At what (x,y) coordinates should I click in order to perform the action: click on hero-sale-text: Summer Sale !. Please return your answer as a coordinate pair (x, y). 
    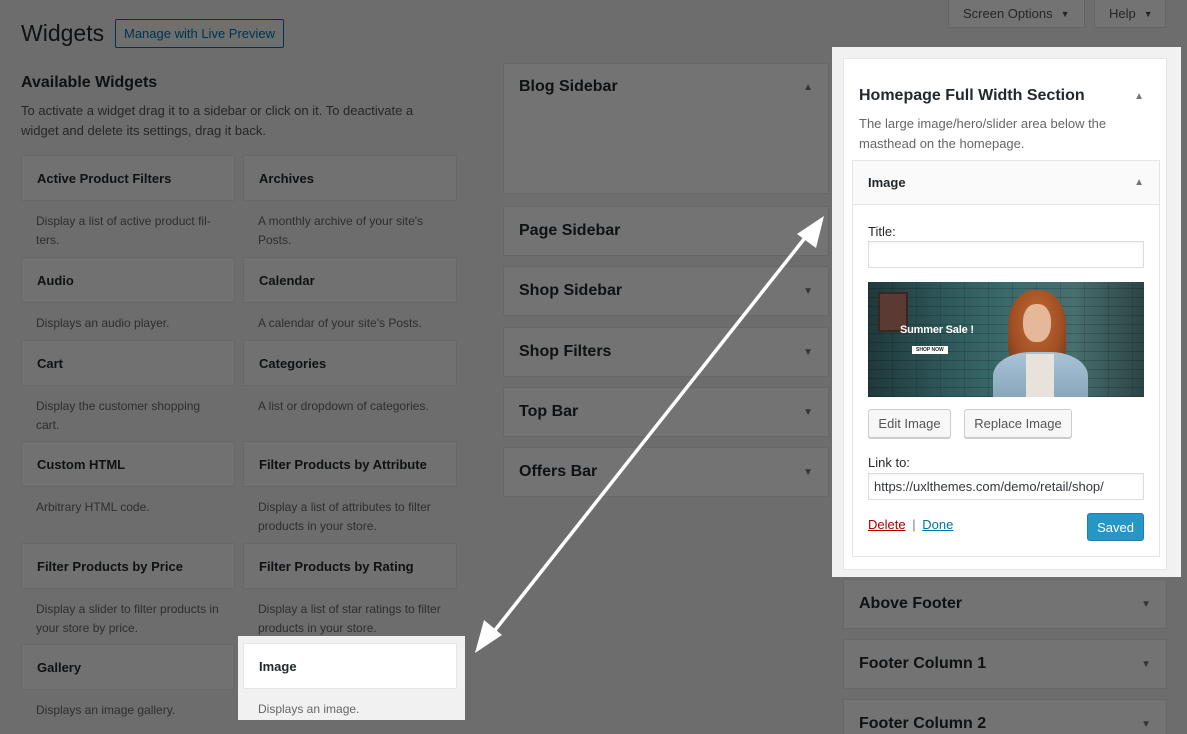
    Looking at the image, I should click on (937, 330).